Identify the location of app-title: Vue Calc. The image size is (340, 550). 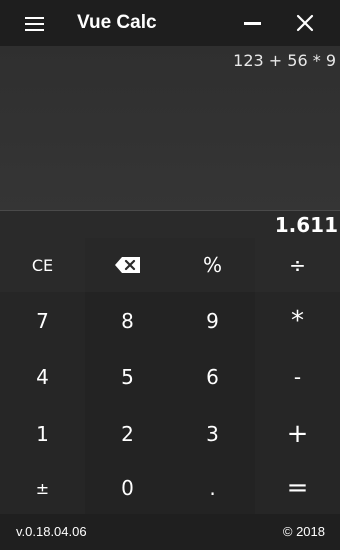
(117, 22).